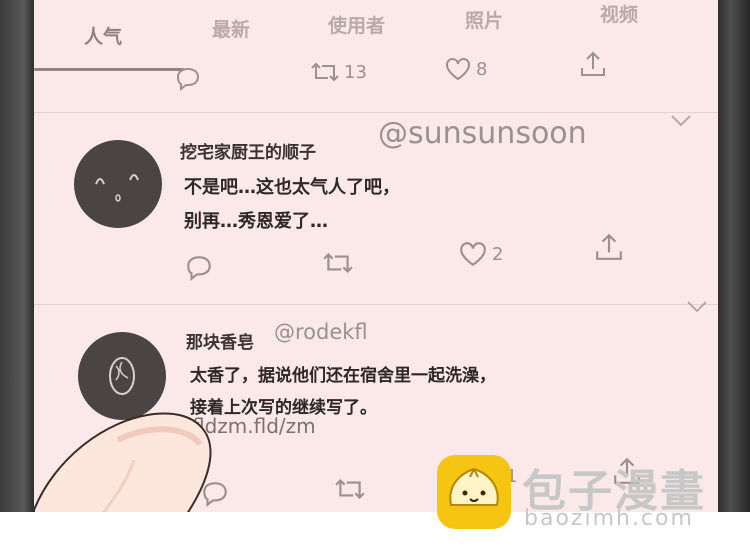 This screenshot has height=559, width=750. What do you see at coordinates (474, 492) in the screenshot?
I see `bun-logo-icon` at bounding box center [474, 492].